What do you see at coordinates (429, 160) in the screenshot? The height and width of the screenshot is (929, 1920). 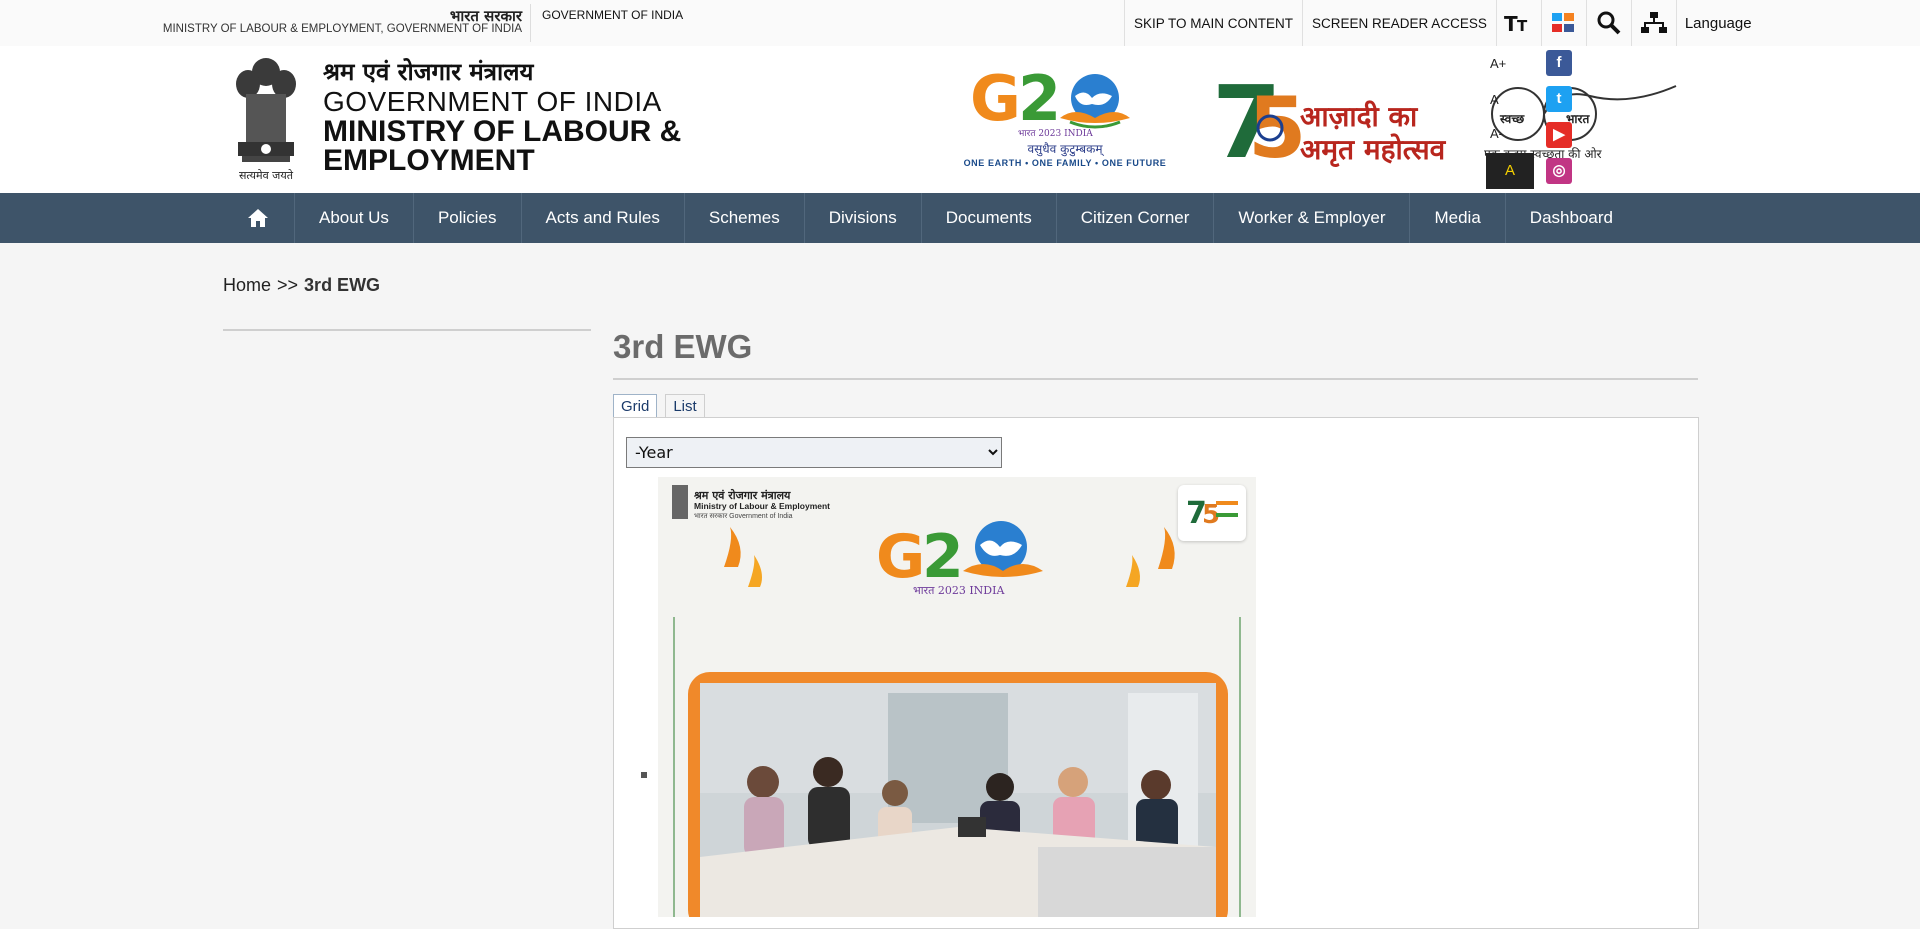 I see `ministry-title-line2: EMPLOYMENT` at bounding box center [429, 160].